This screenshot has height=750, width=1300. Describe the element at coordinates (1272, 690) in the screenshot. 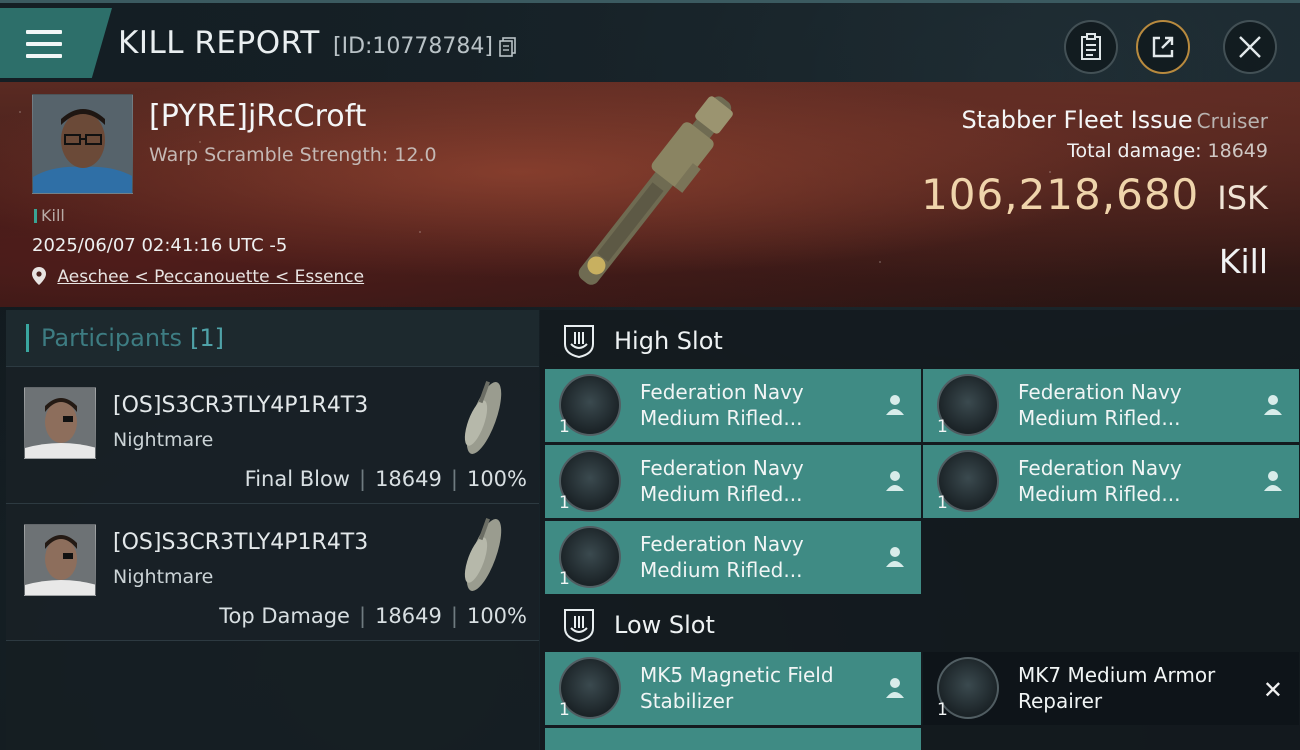

I see `destroyed-x-icon: ✕` at that location.